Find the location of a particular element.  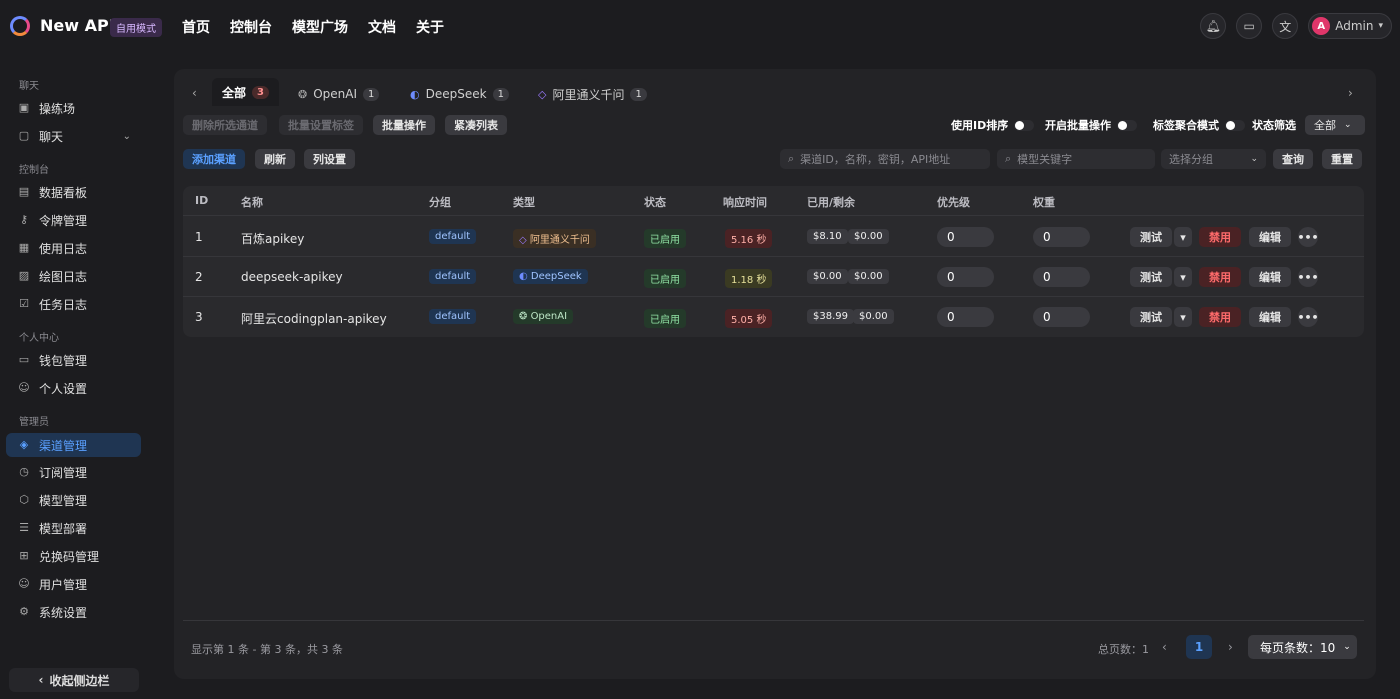

wallet-icon: ▭ is located at coordinates (24, 359).